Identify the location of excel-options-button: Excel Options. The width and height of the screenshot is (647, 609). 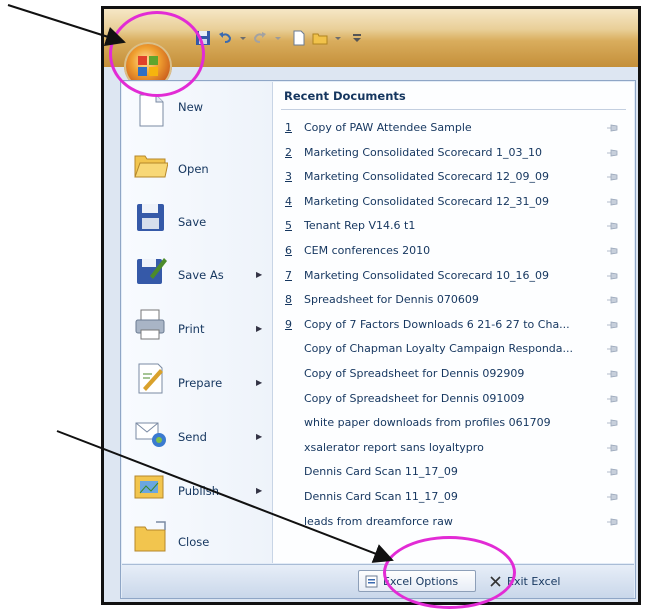
(417, 581).